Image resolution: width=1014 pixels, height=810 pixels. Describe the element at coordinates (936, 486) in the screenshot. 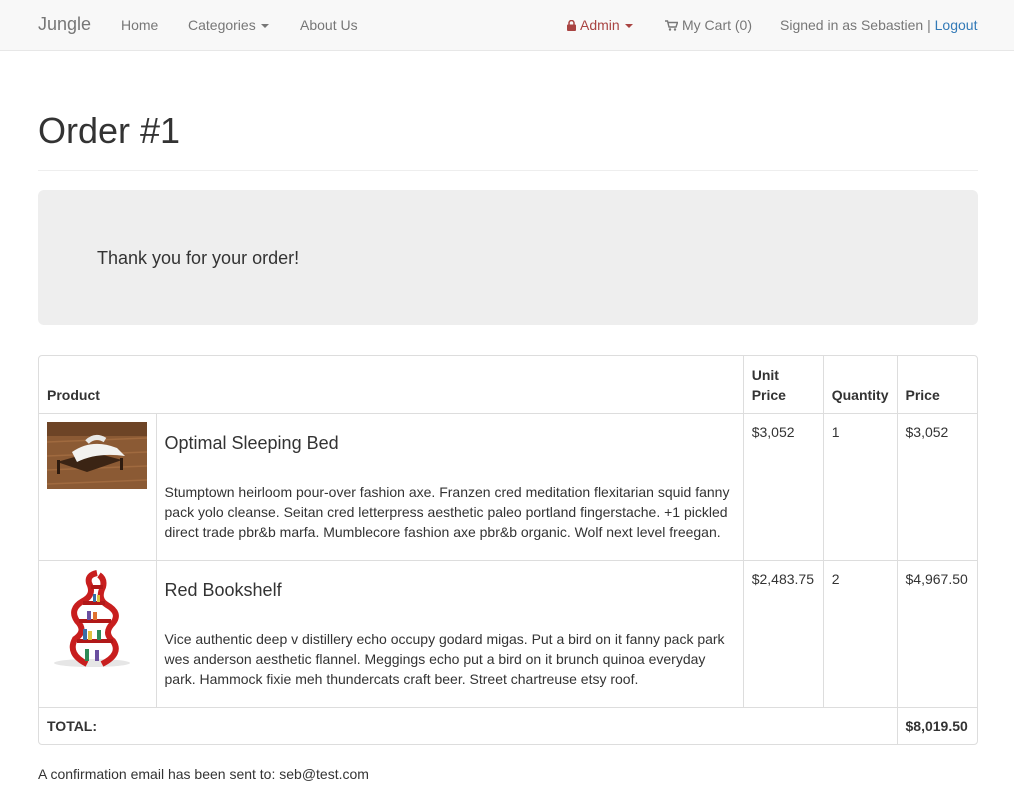

I see `price-cell: $3,052` at that location.